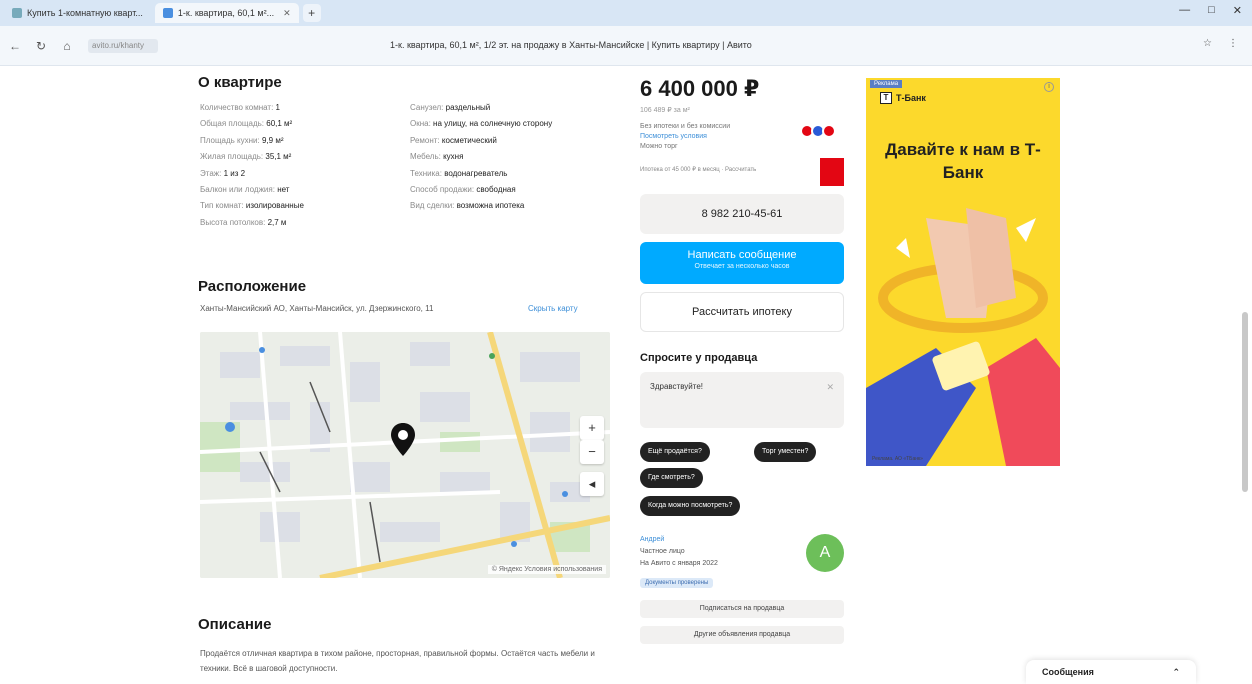  I want to click on param-row: Площадь кухни: 9,9 м², so click(290, 141).